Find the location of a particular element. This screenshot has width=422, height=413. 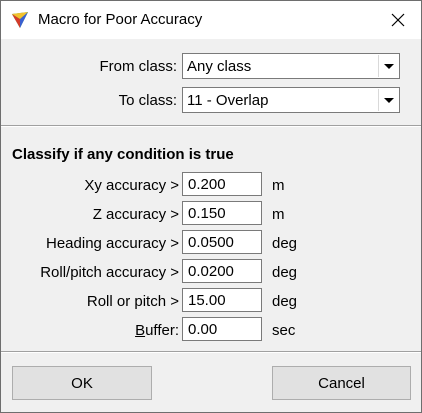

z-accuracy-field: 0.150 is located at coordinates (222, 213).